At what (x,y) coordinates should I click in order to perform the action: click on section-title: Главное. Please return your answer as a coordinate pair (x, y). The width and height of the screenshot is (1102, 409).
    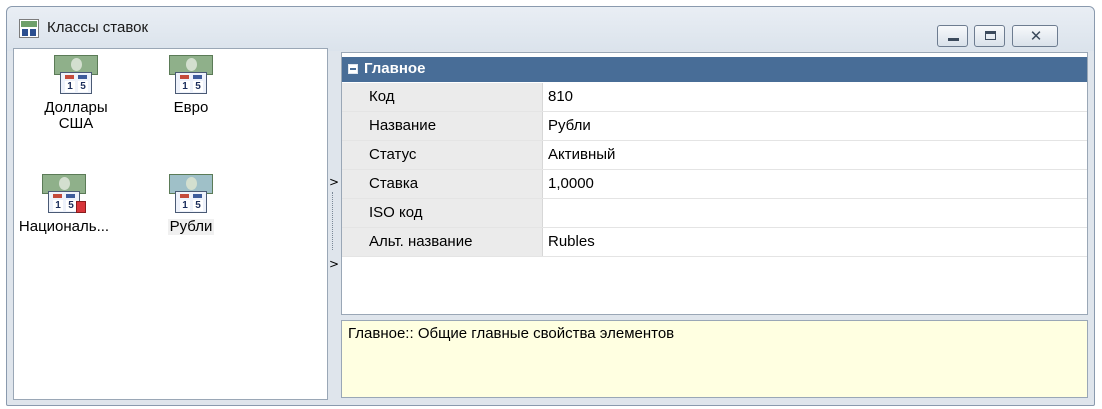
    Looking at the image, I should click on (395, 68).